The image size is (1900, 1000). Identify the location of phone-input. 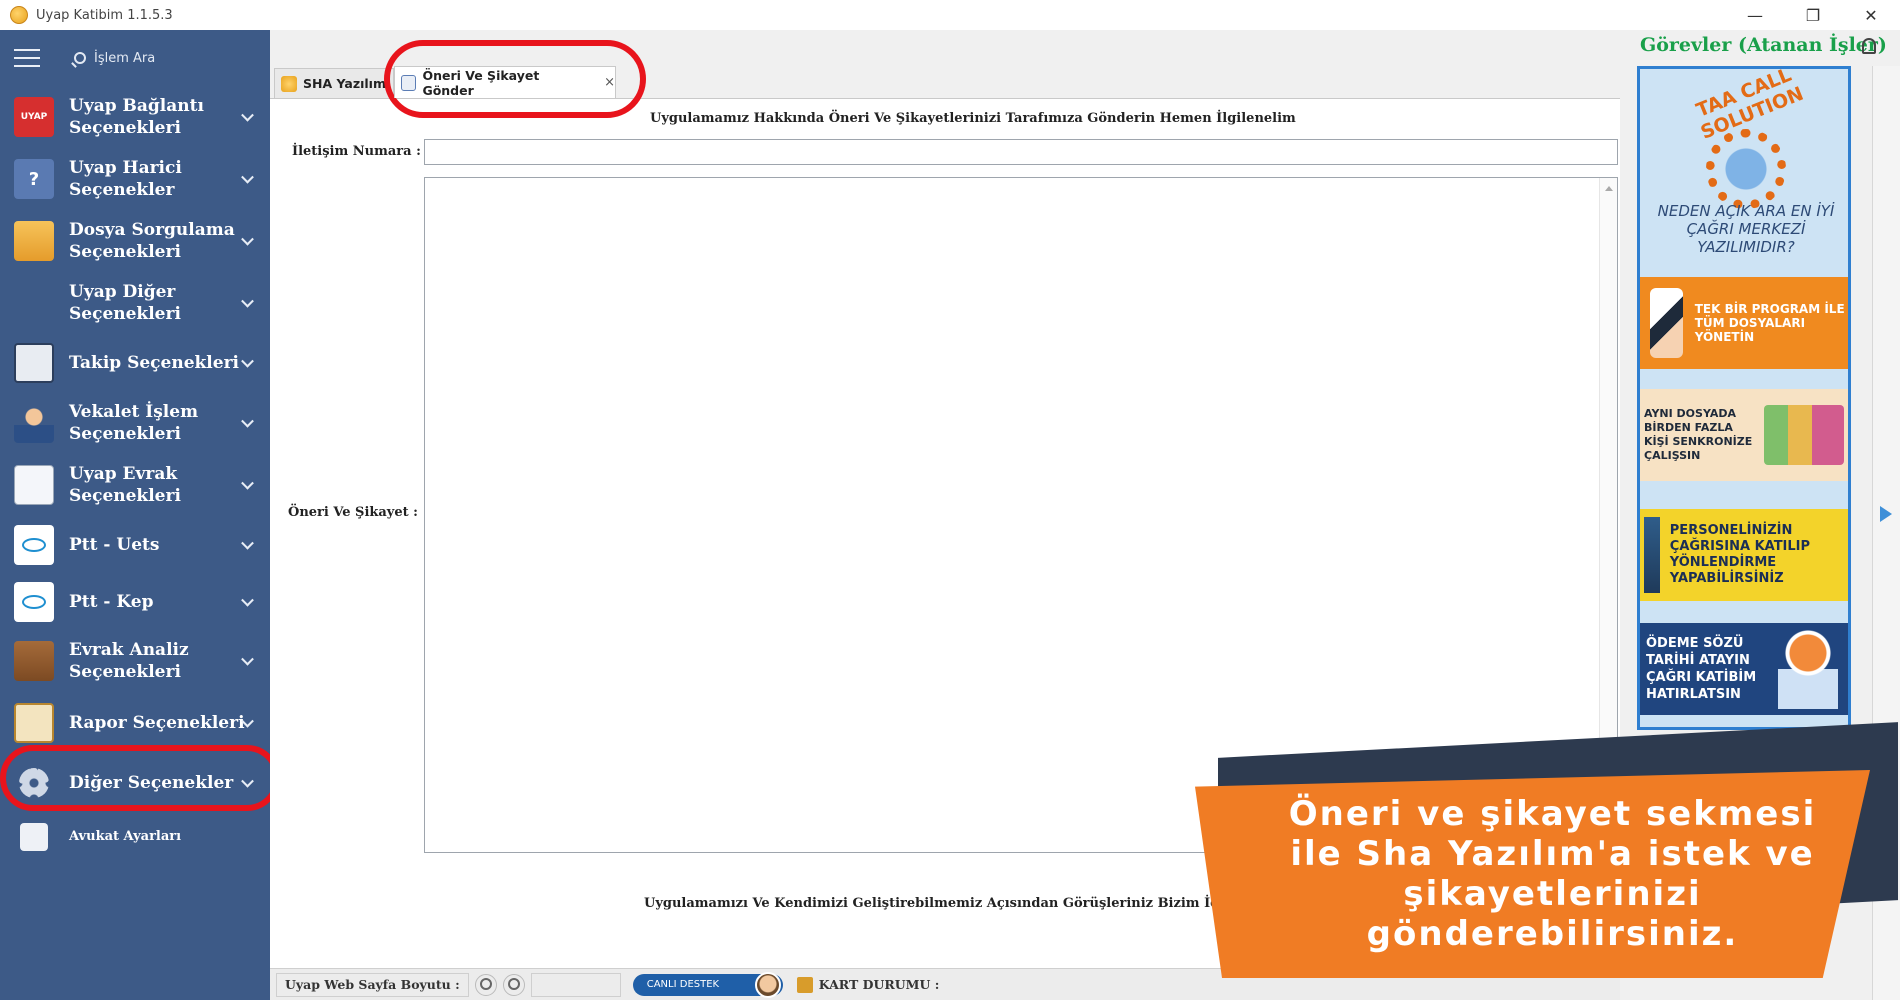
(1021, 152).